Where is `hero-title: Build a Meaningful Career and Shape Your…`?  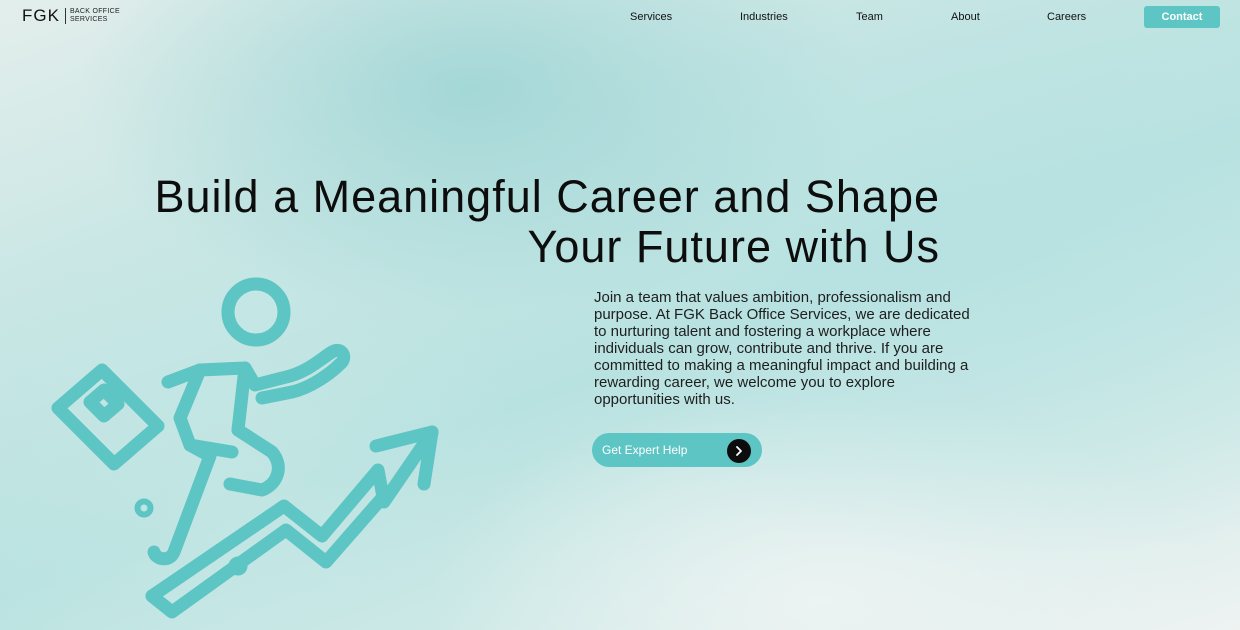
hero-title: Build a Meaningful Career and Shape Your… is located at coordinates (530, 222).